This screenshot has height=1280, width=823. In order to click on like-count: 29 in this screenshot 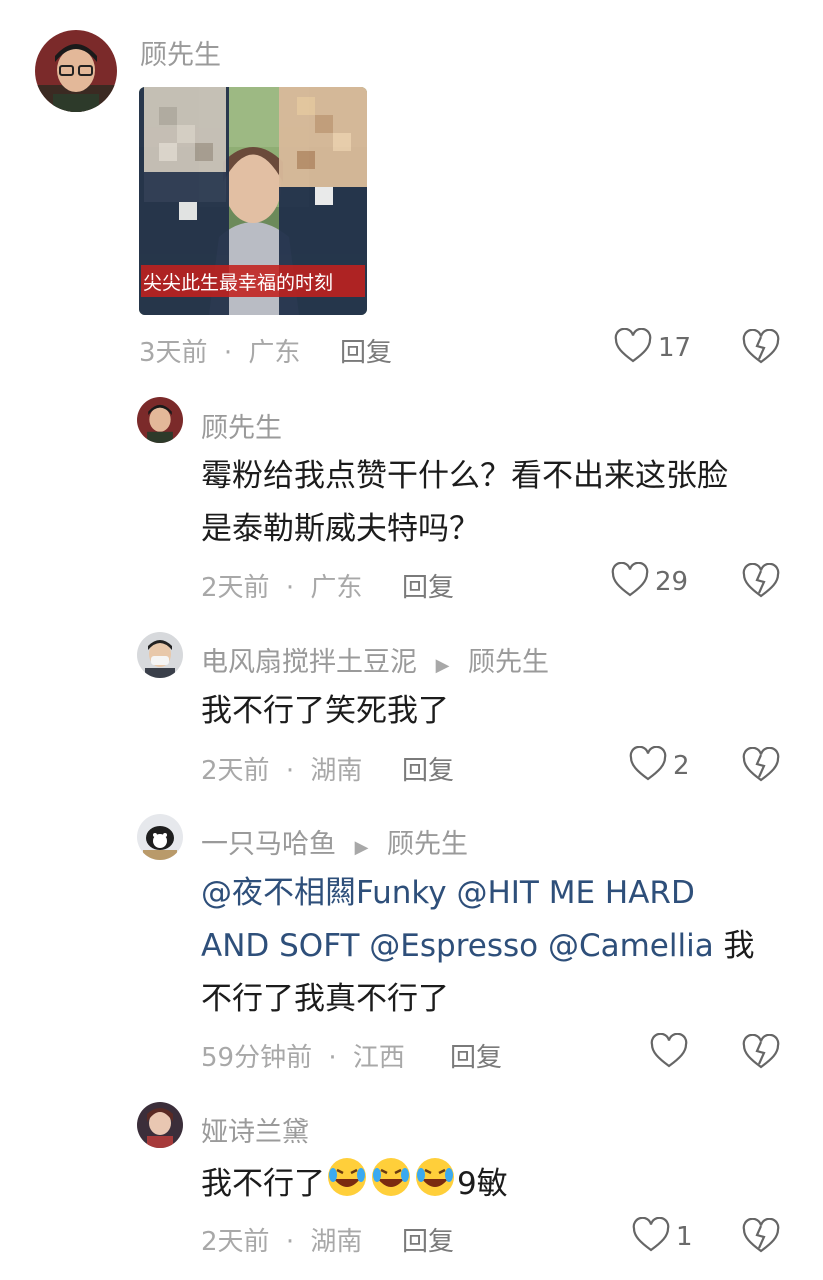, I will do `click(672, 582)`.